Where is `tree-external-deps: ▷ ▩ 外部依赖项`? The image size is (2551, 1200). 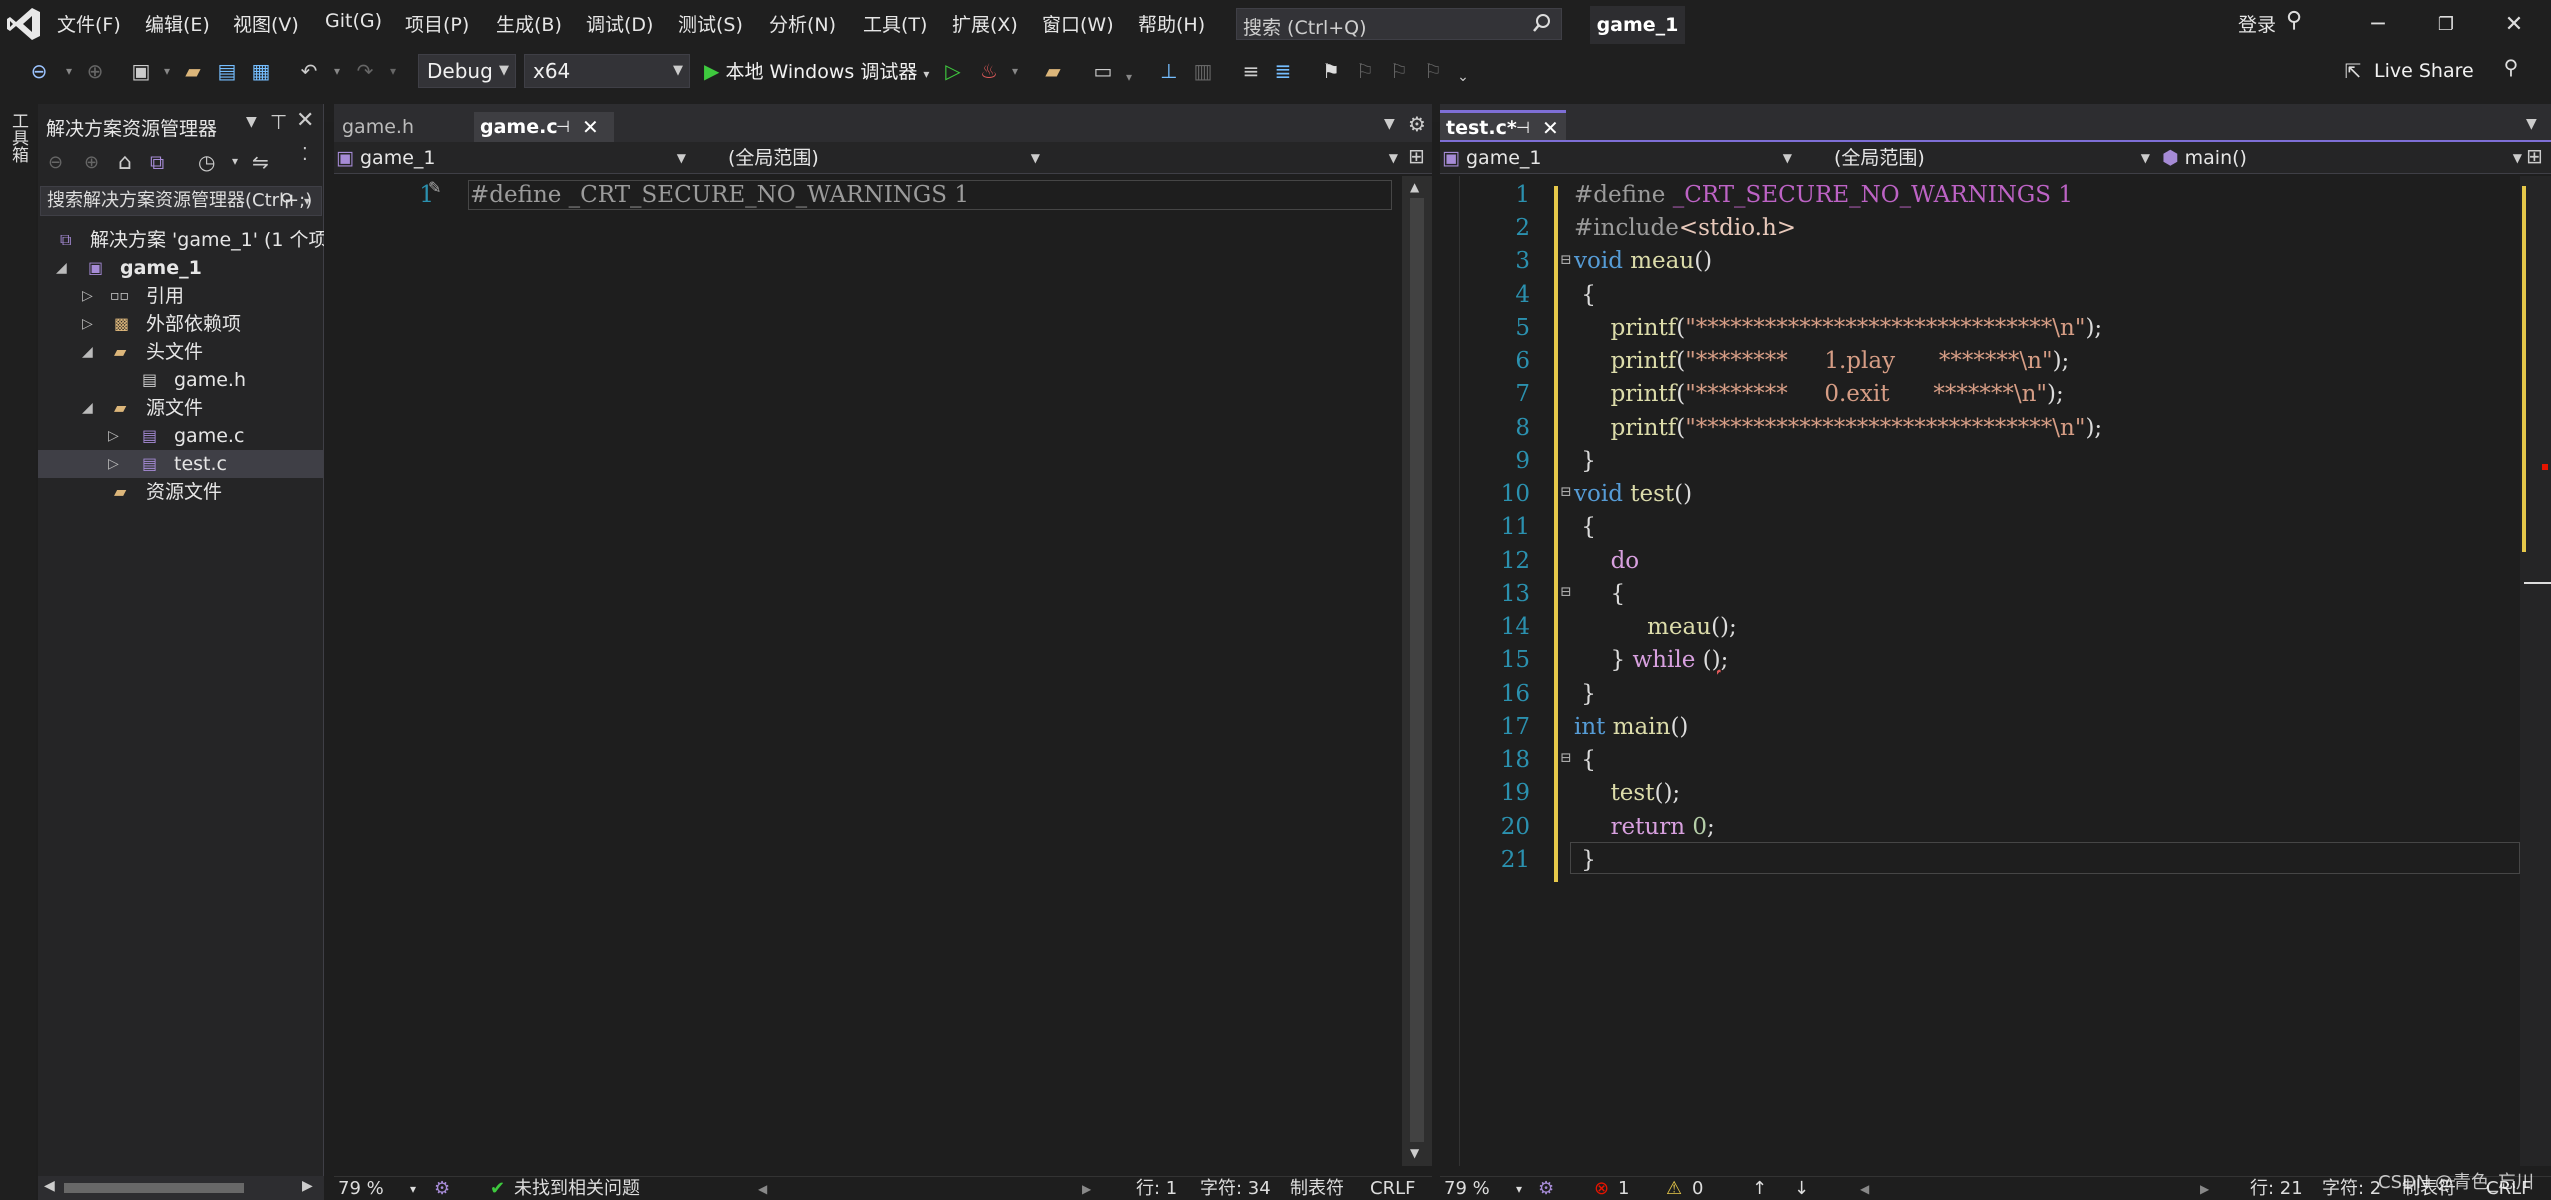 tree-external-deps: ▷ ▩ 外部依赖项 is located at coordinates (181, 324).